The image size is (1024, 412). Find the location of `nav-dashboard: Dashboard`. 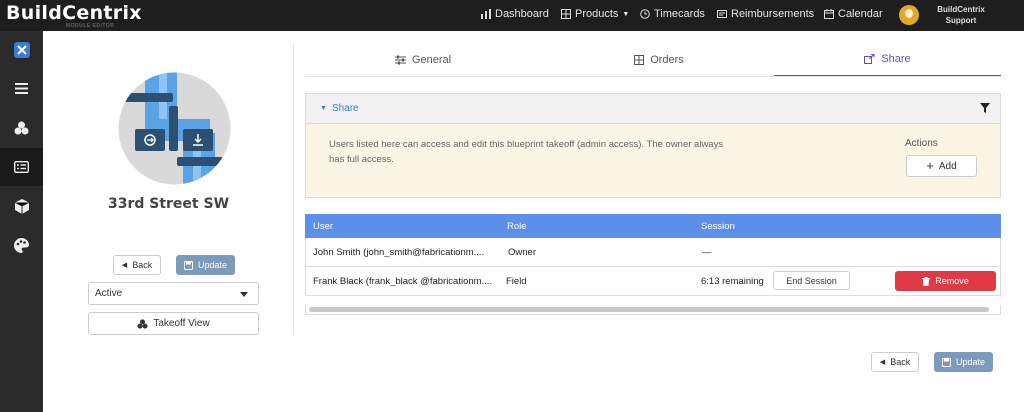

nav-dashboard: Dashboard is located at coordinates (515, 14).